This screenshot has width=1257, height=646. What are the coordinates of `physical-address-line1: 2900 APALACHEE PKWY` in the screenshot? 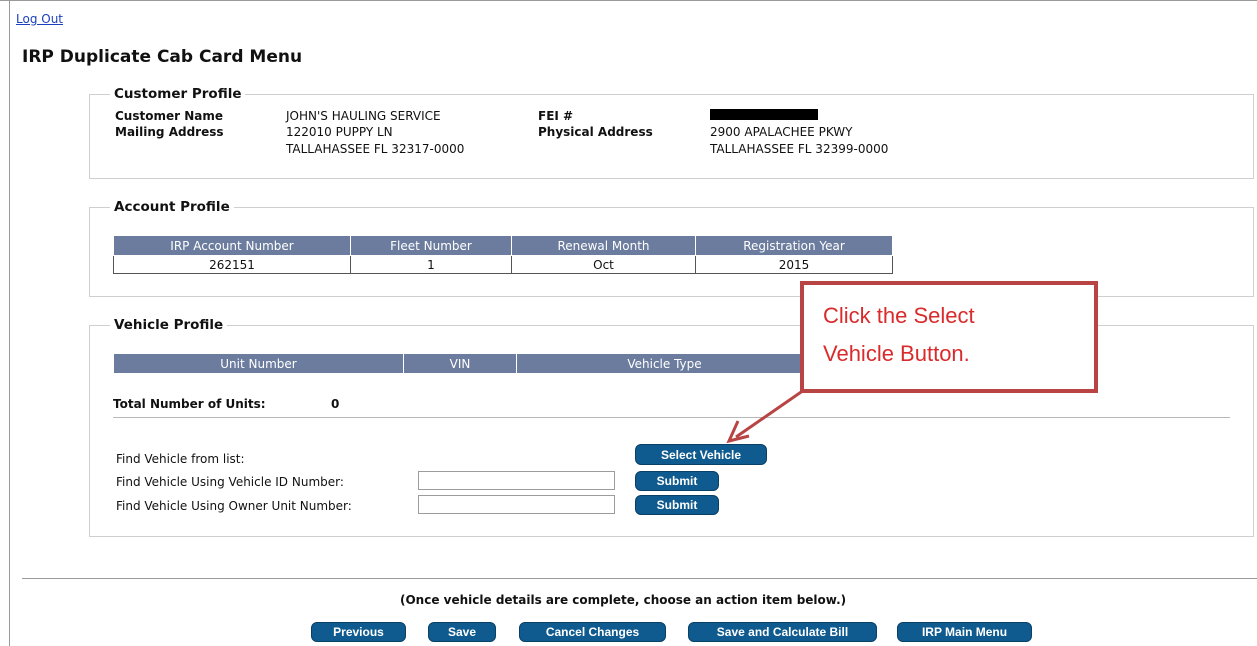 It's located at (781, 132).